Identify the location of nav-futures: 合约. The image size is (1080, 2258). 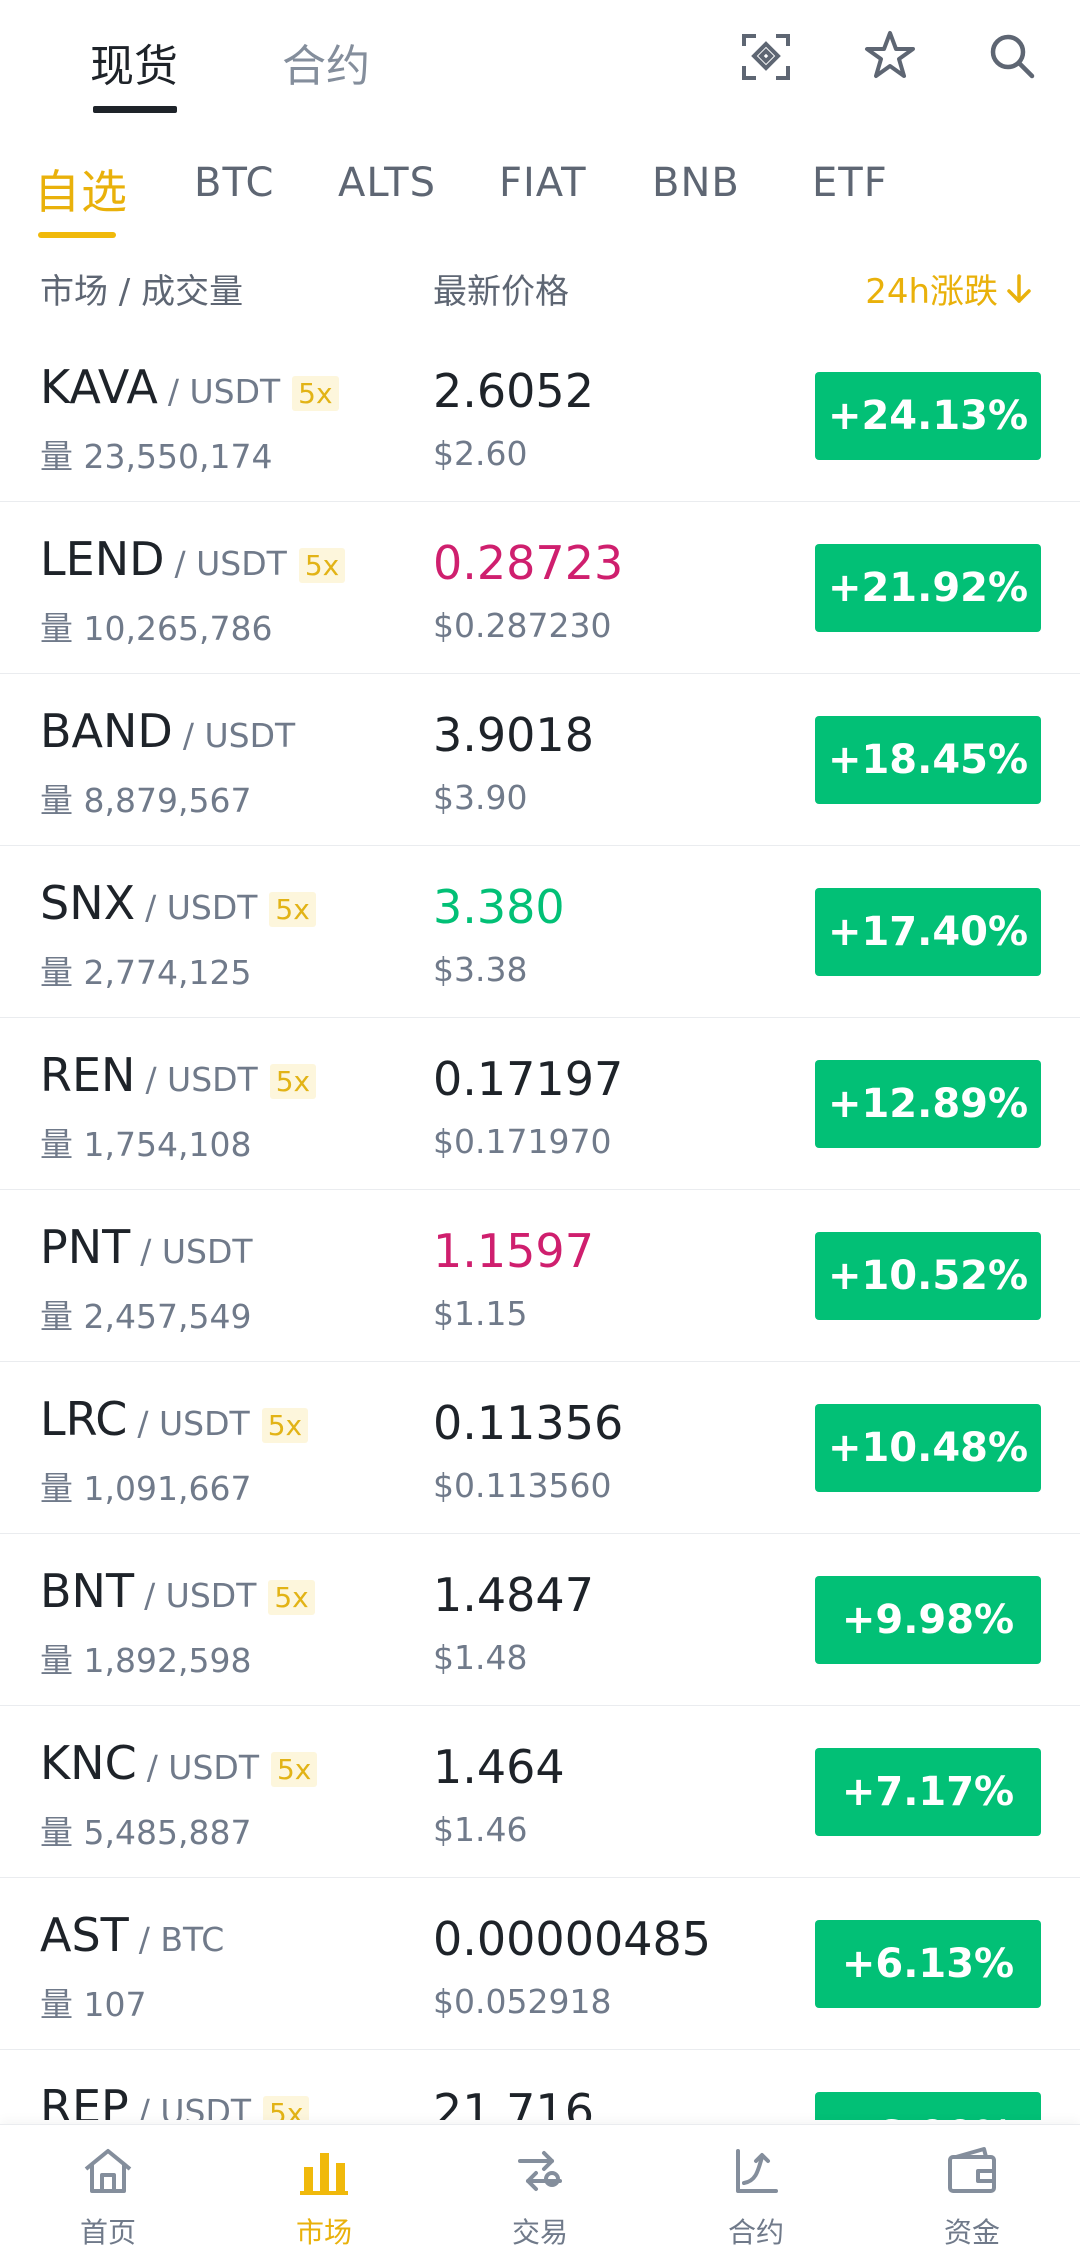
(756, 2191).